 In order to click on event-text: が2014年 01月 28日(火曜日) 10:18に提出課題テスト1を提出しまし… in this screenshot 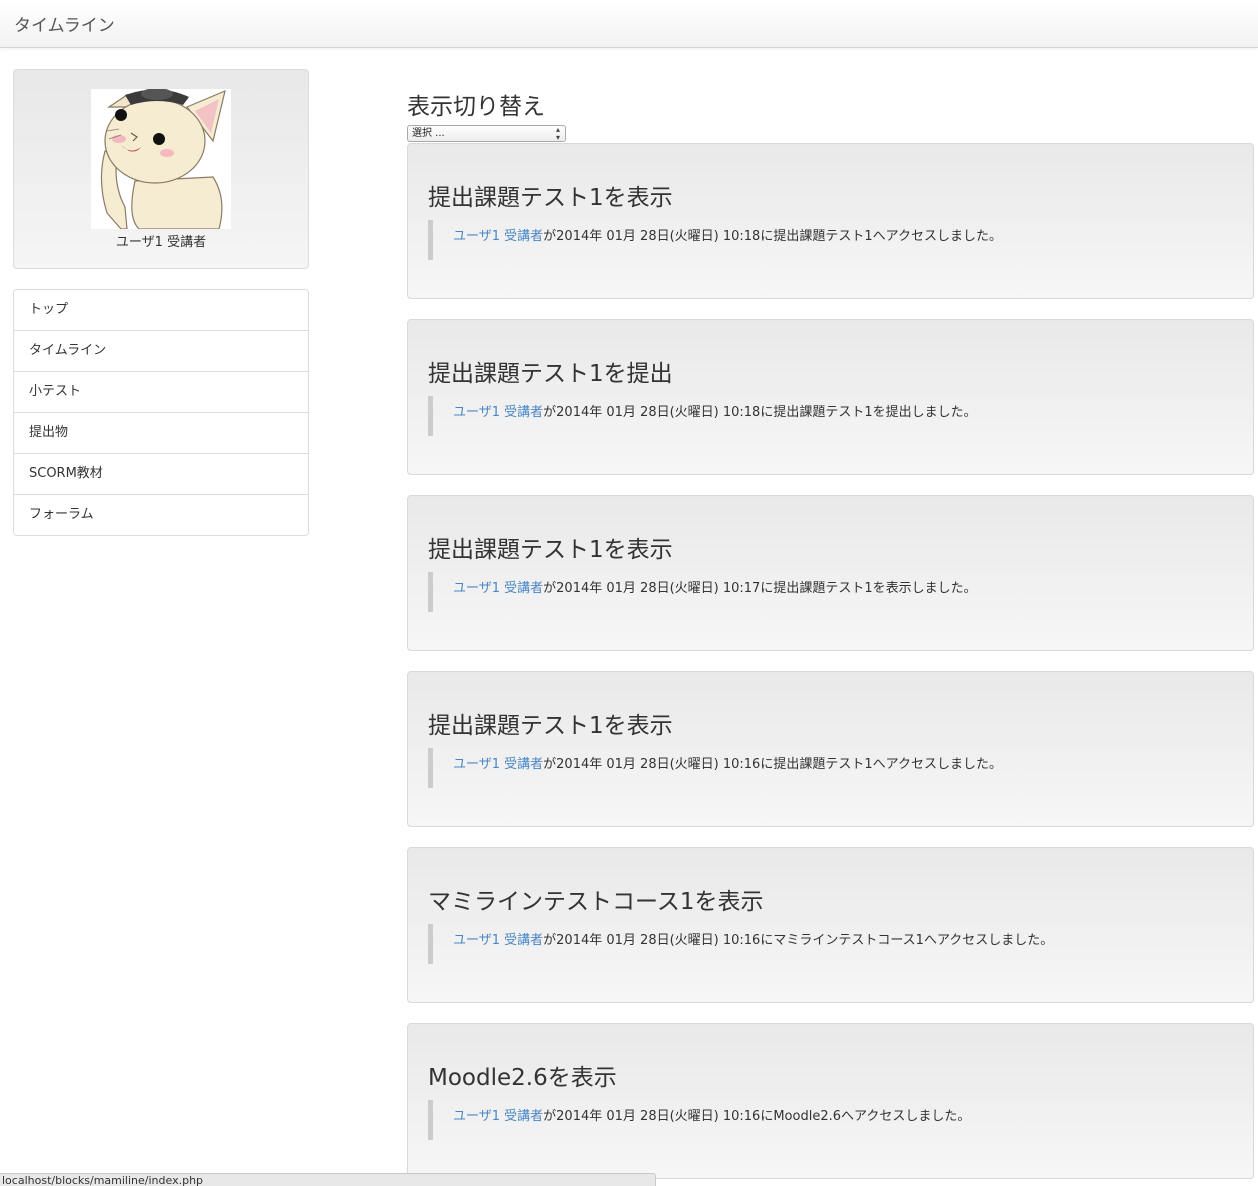, I will do `click(760, 412)`.